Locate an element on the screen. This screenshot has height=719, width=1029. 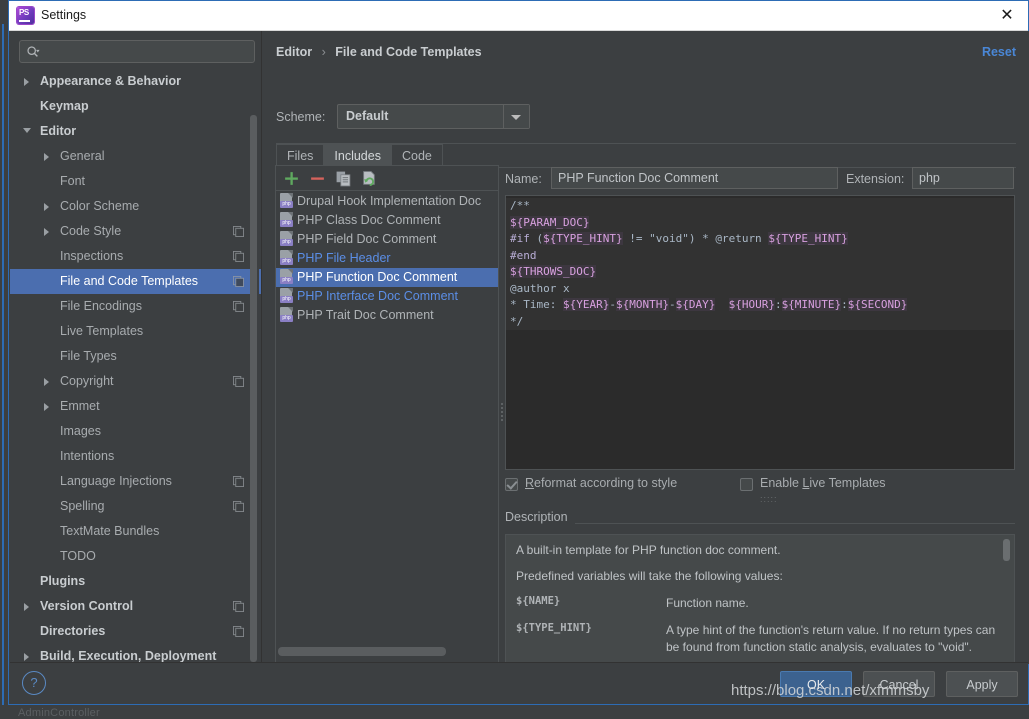
sidebar-item-general: General is located at coordinates (135, 156).